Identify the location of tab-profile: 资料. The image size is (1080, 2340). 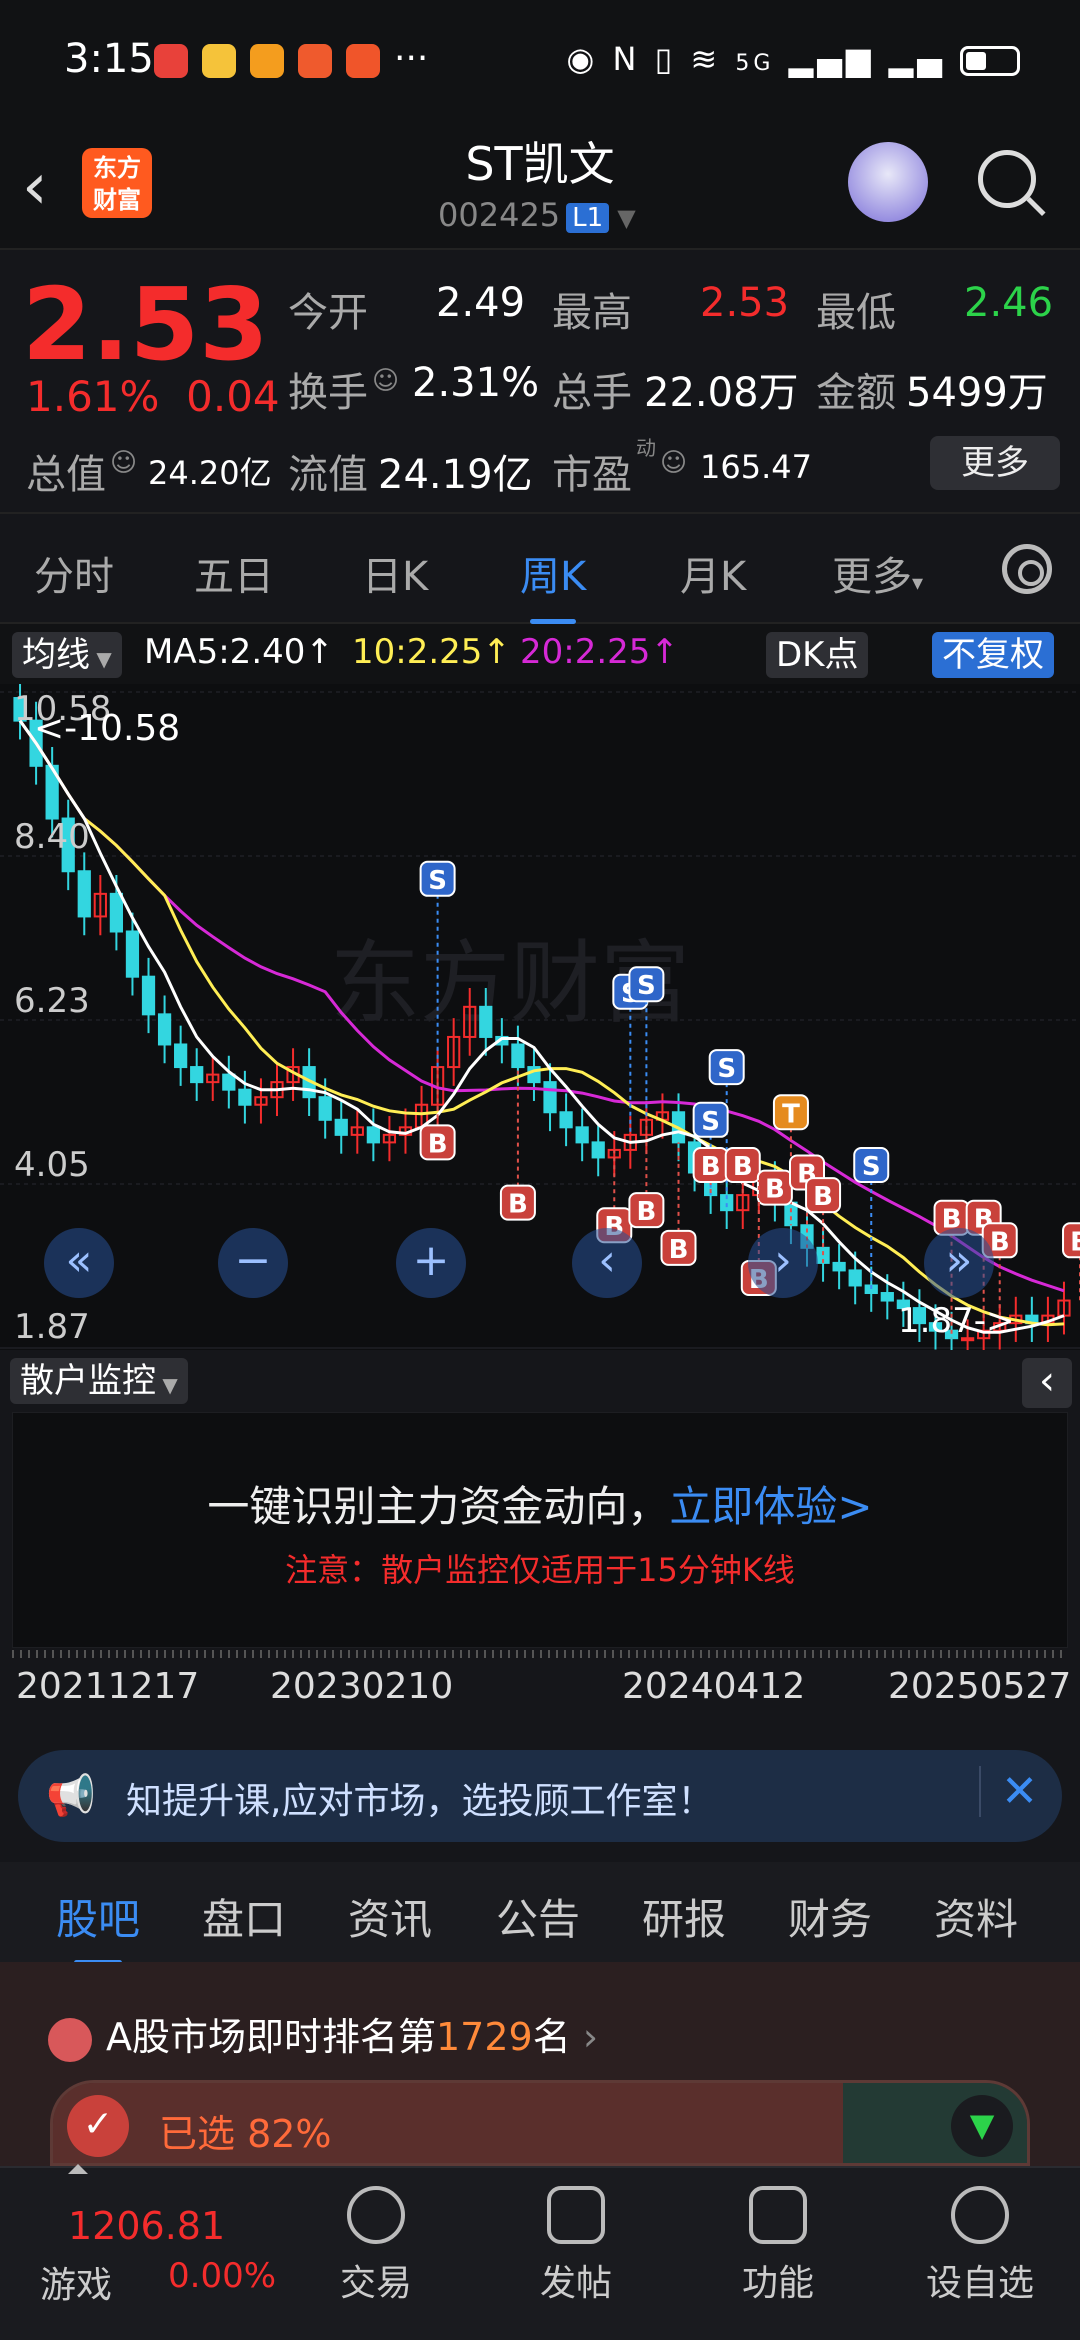
(976, 1916).